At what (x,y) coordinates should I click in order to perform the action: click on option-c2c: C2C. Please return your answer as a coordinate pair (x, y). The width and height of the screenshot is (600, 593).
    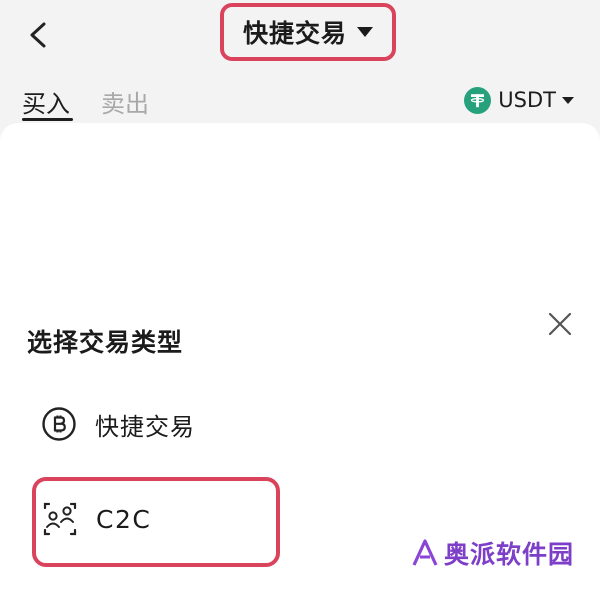
    Looking at the image, I should click on (96, 519).